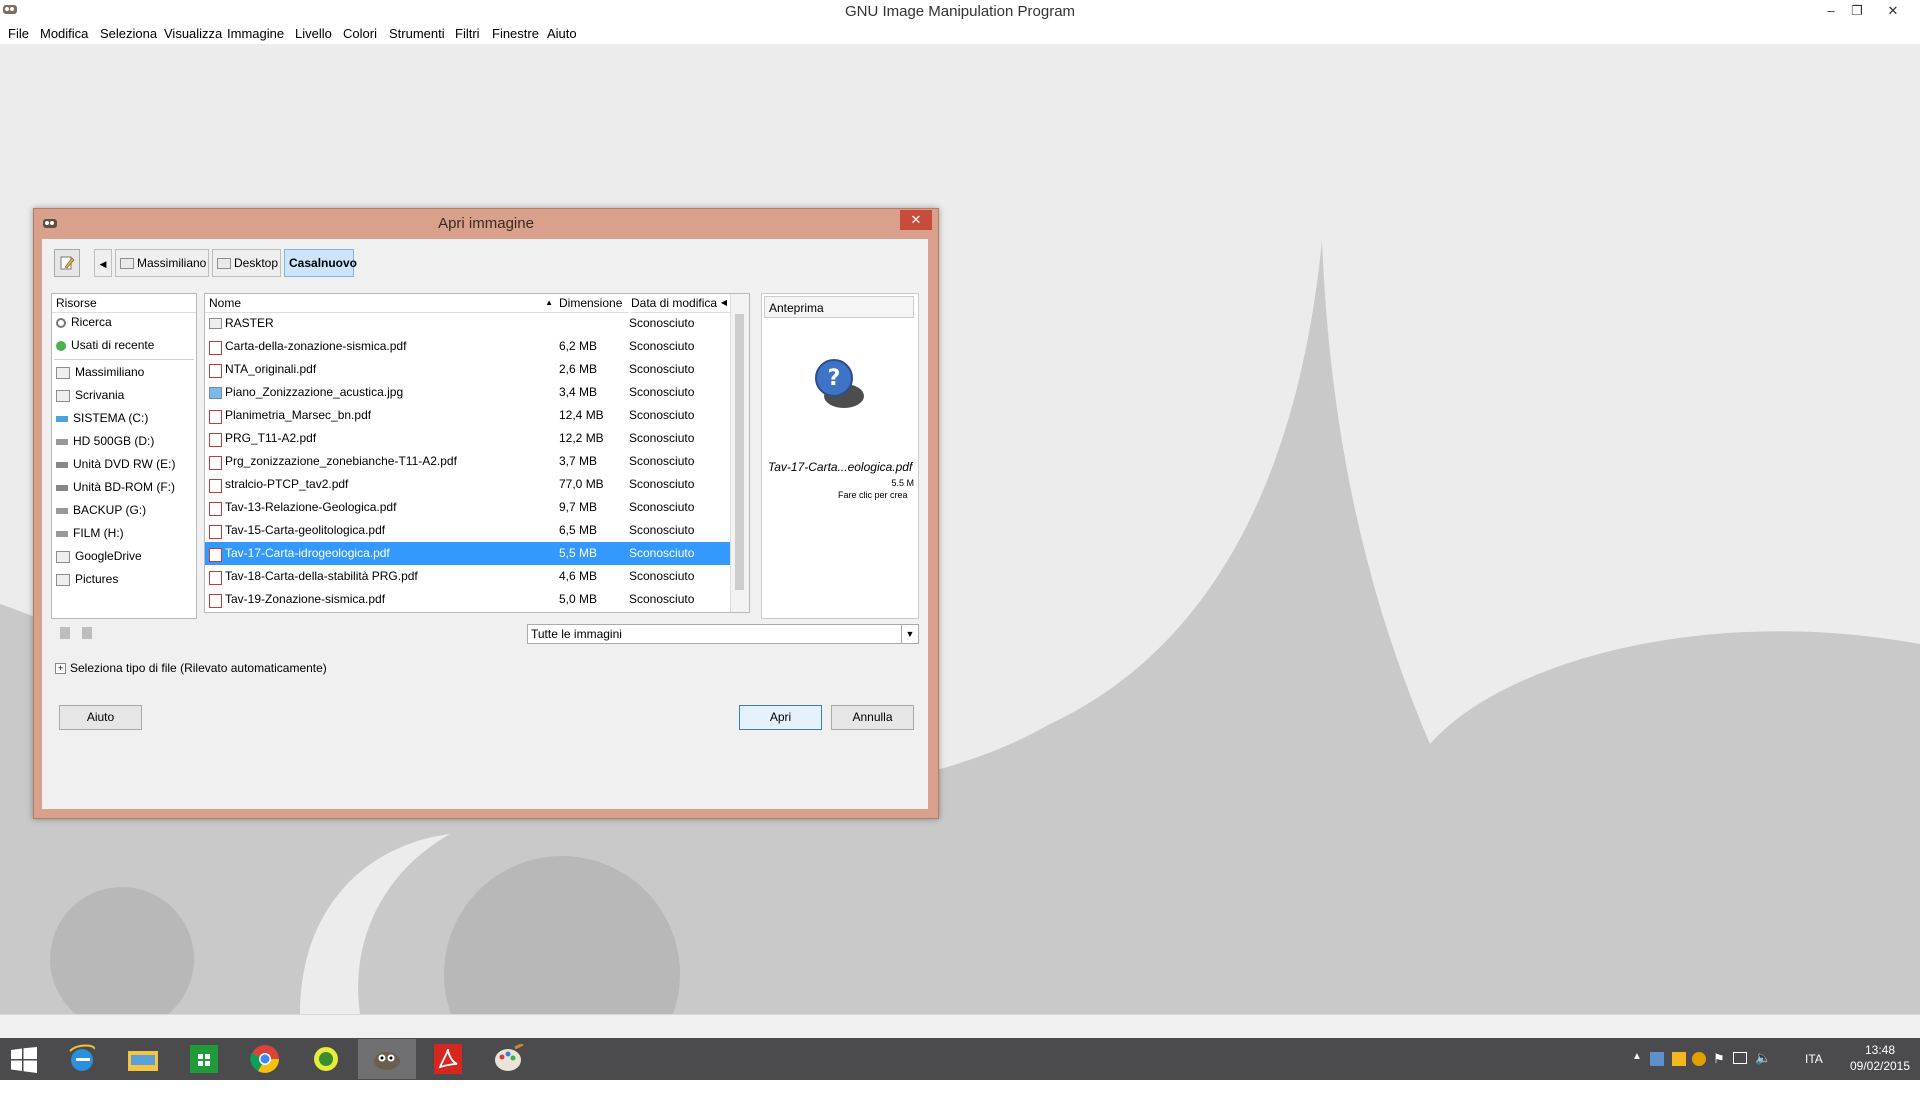 The height and width of the screenshot is (1094, 1920). I want to click on expander-toggle-icon: +, so click(60, 668).